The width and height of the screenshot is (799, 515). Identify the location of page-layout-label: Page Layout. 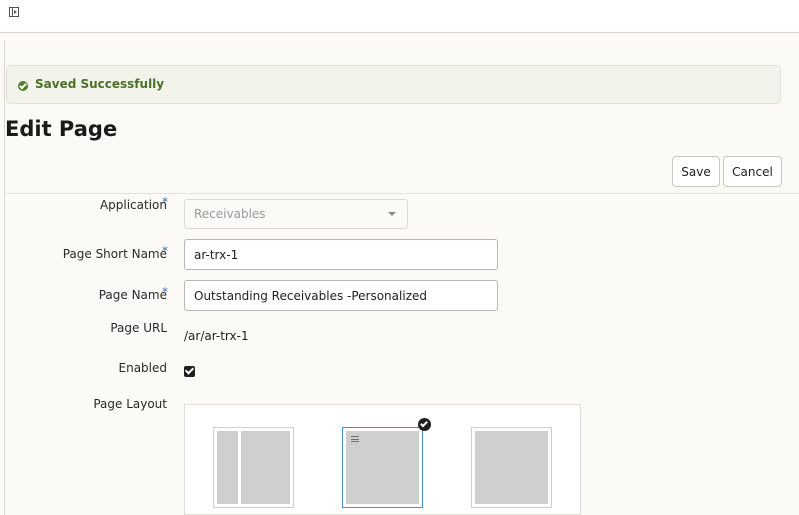
(130, 404).